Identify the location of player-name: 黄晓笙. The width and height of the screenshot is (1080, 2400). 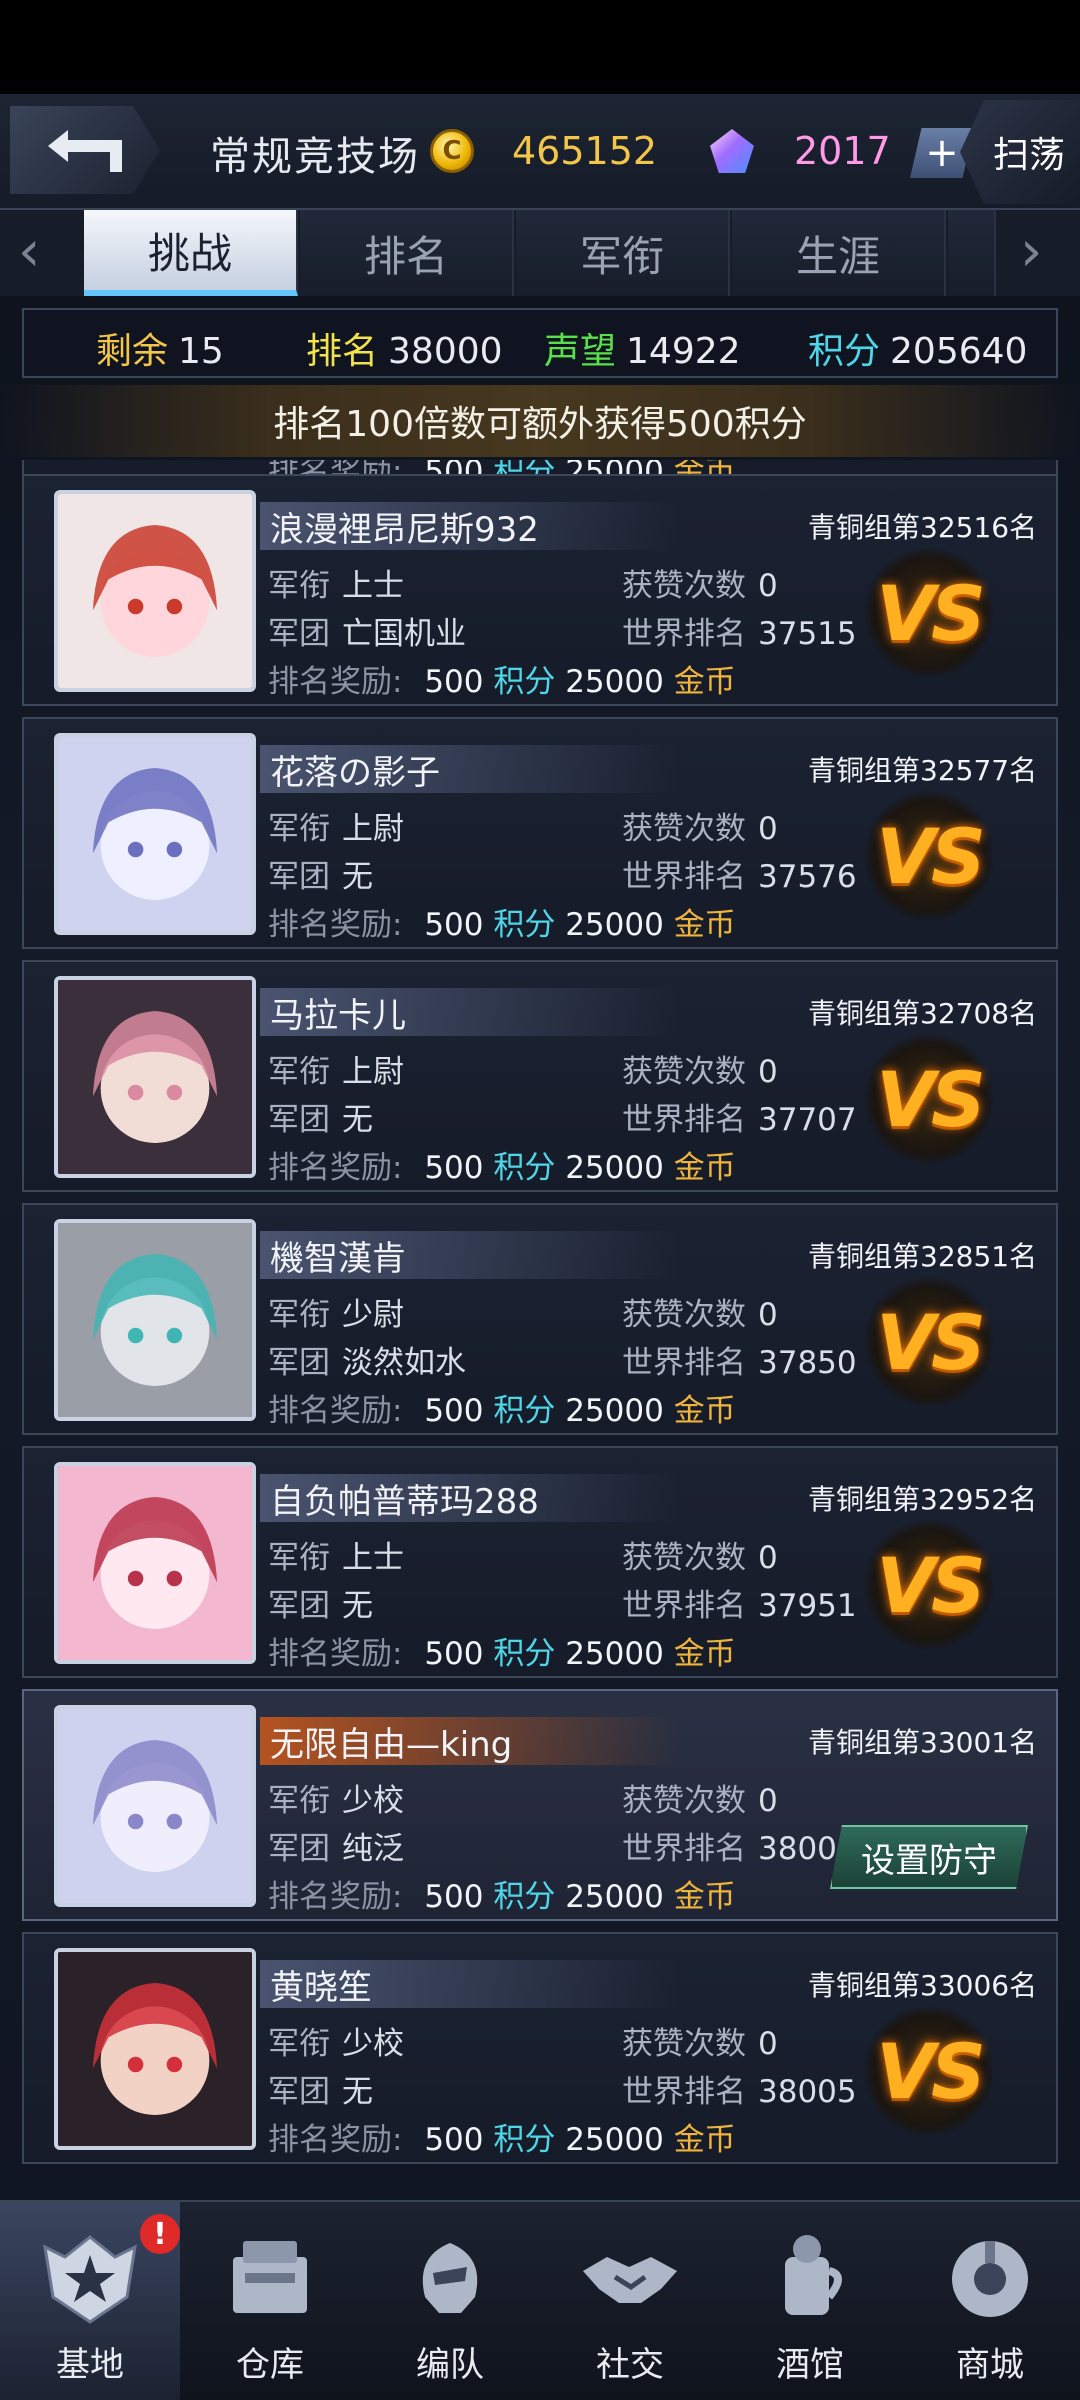
(470, 1984).